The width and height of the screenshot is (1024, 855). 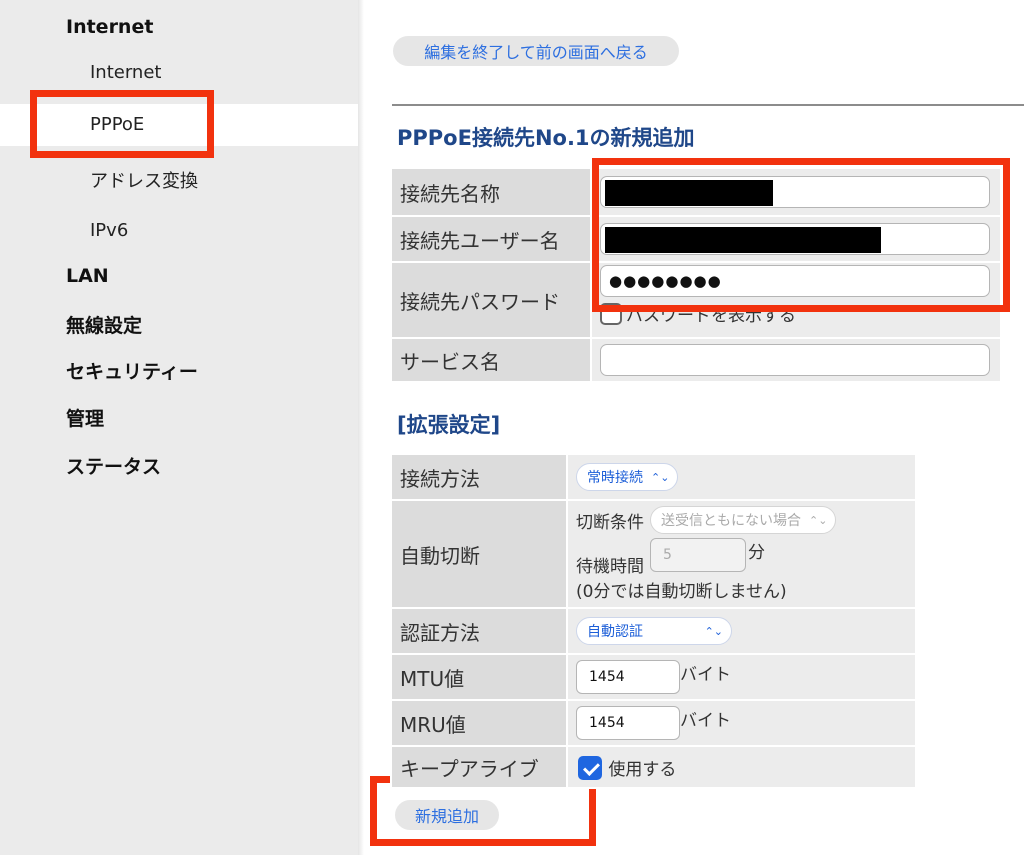 I want to click on wait-time-input: 5, so click(x=698, y=555).